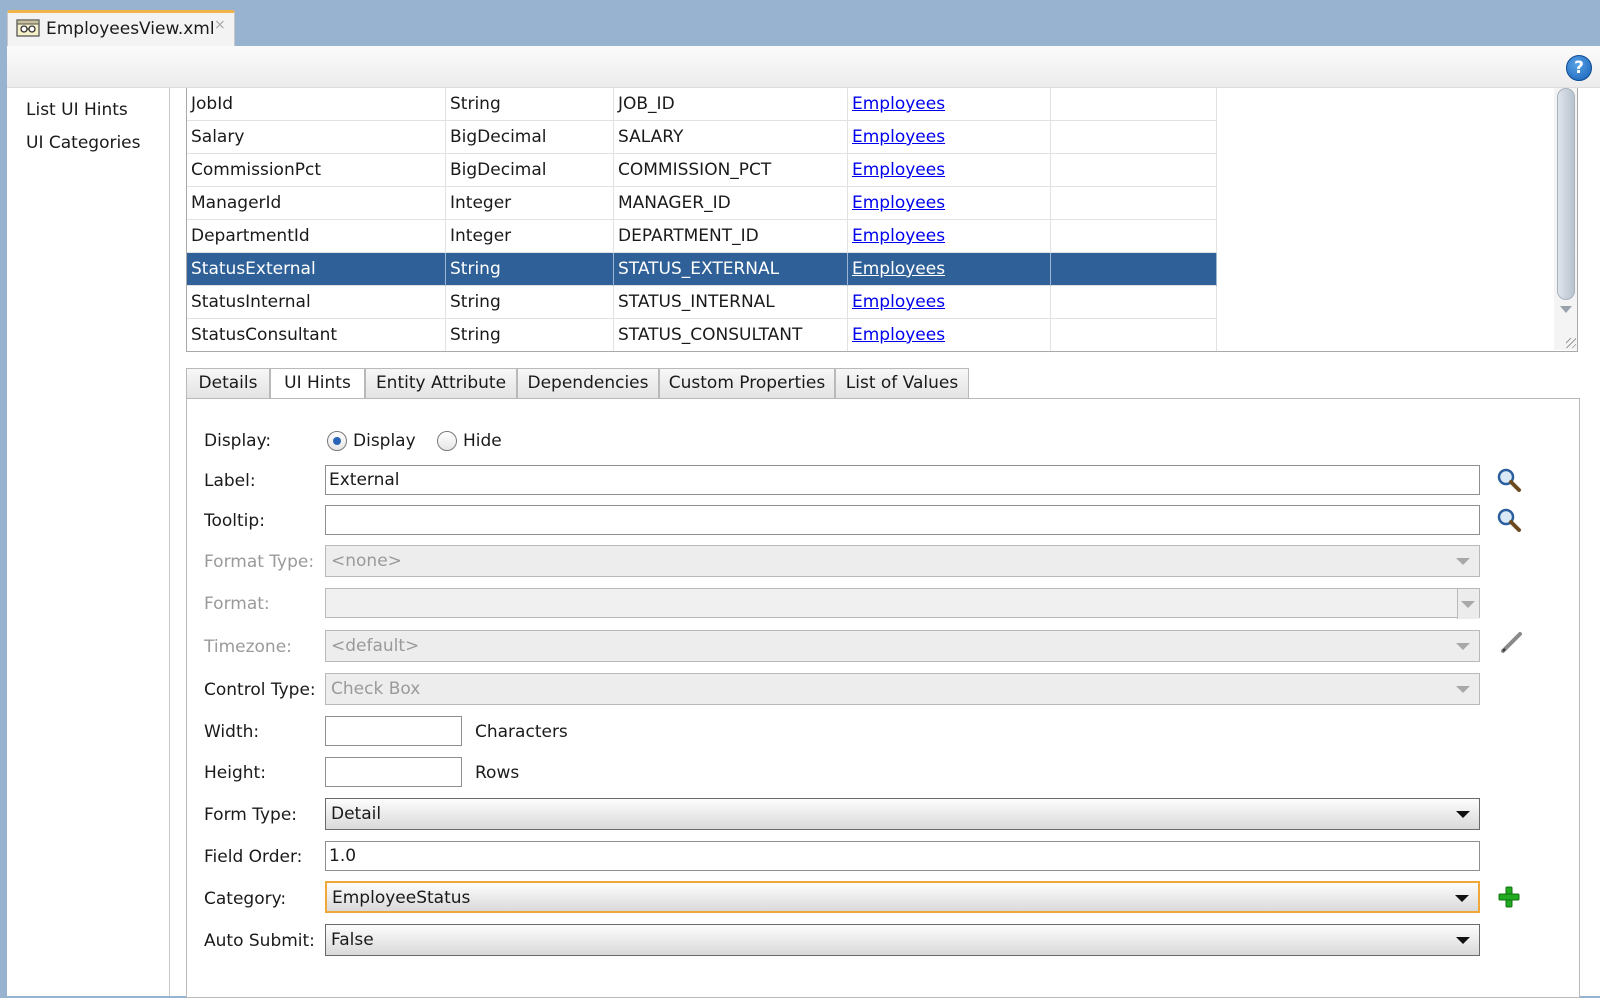  What do you see at coordinates (259, 562) in the screenshot?
I see `format-type-label: Format Type:` at bounding box center [259, 562].